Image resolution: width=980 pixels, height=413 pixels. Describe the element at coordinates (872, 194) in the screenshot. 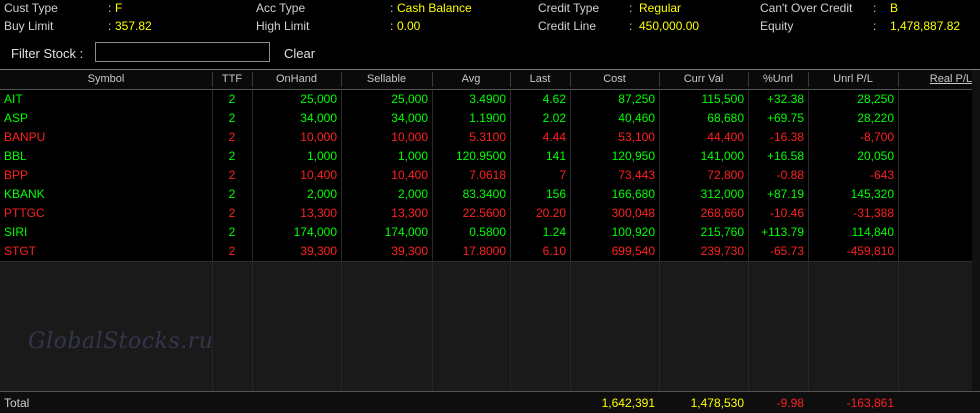

I see `cell-unrl-pl: 145,320` at that location.